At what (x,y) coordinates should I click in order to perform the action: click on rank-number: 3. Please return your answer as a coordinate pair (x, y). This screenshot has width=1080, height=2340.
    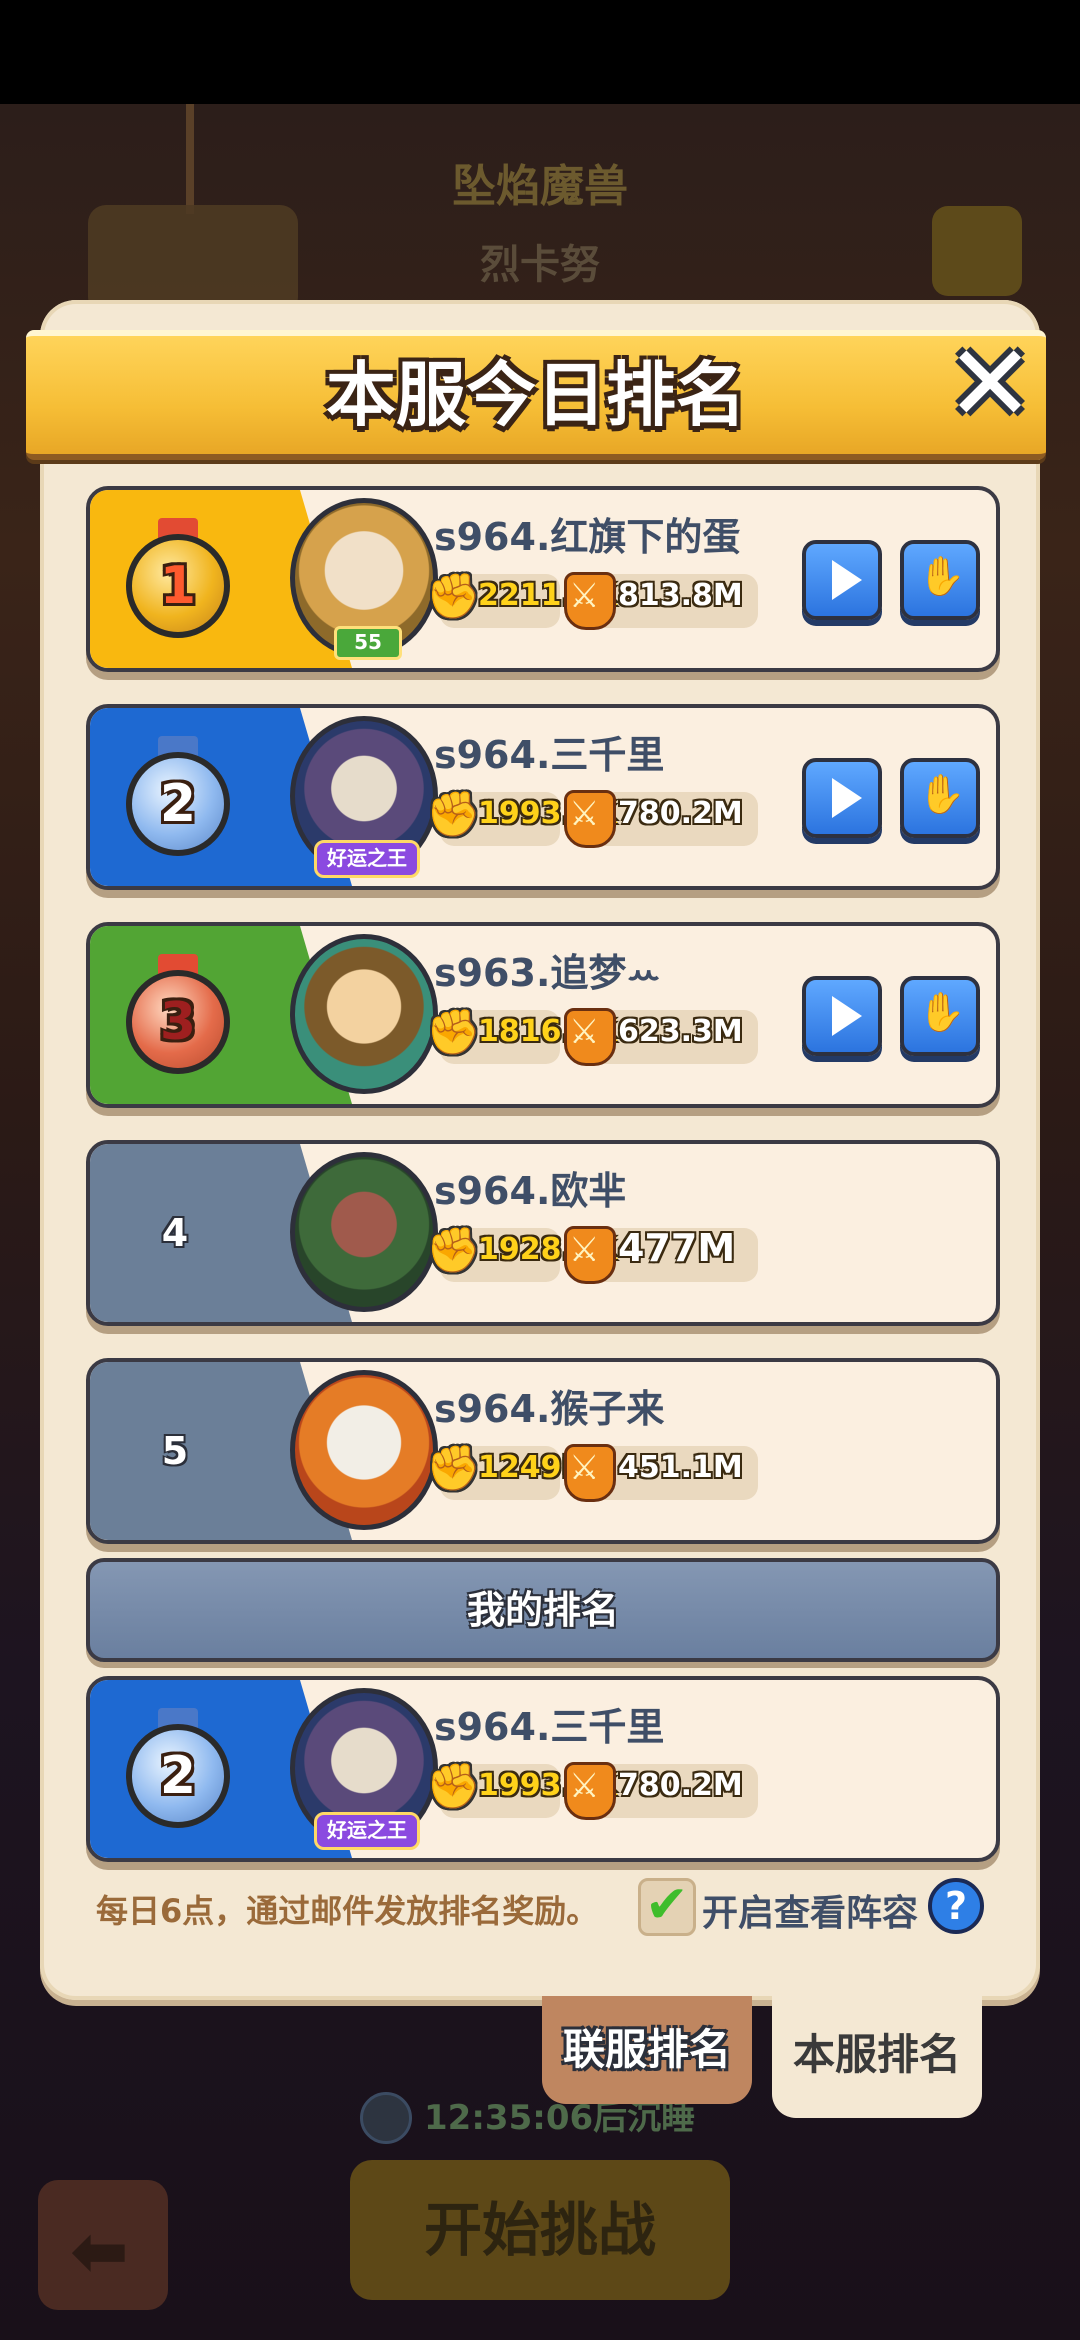
    Looking at the image, I should click on (178, 1022).